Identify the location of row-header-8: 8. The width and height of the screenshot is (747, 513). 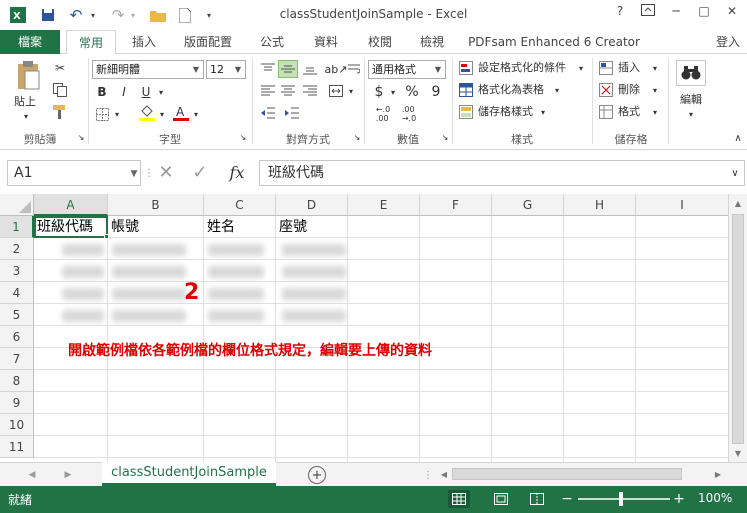
(17, 381).